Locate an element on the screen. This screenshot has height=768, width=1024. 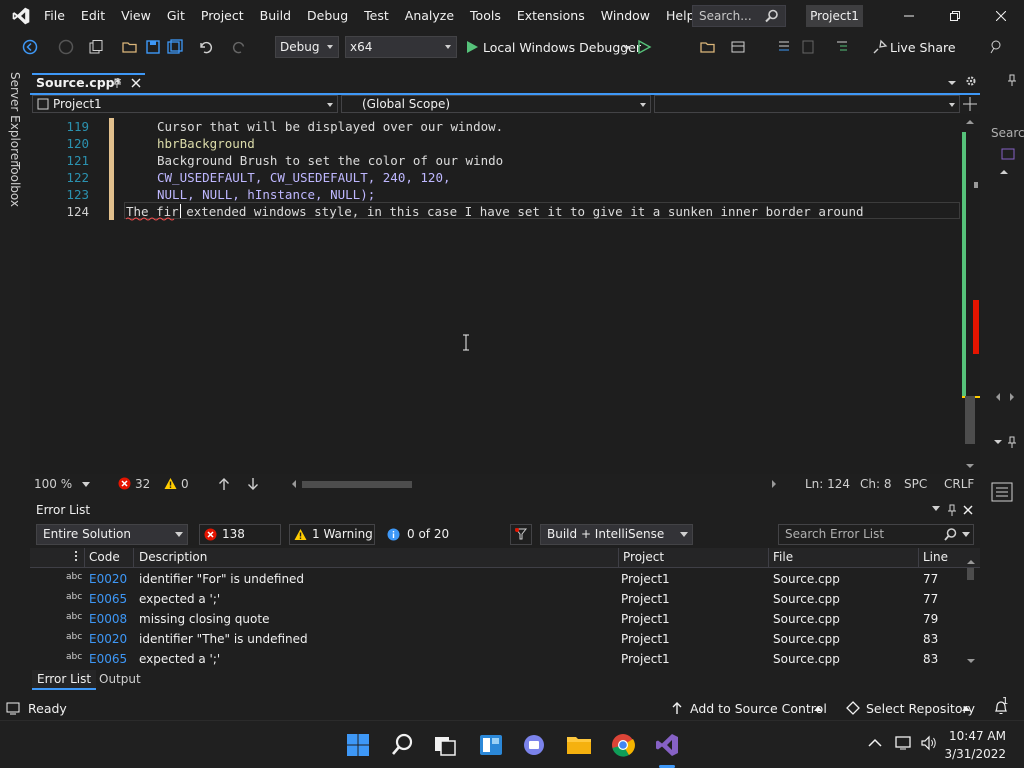
menu-test: Test is located at coordinates (376, 16).